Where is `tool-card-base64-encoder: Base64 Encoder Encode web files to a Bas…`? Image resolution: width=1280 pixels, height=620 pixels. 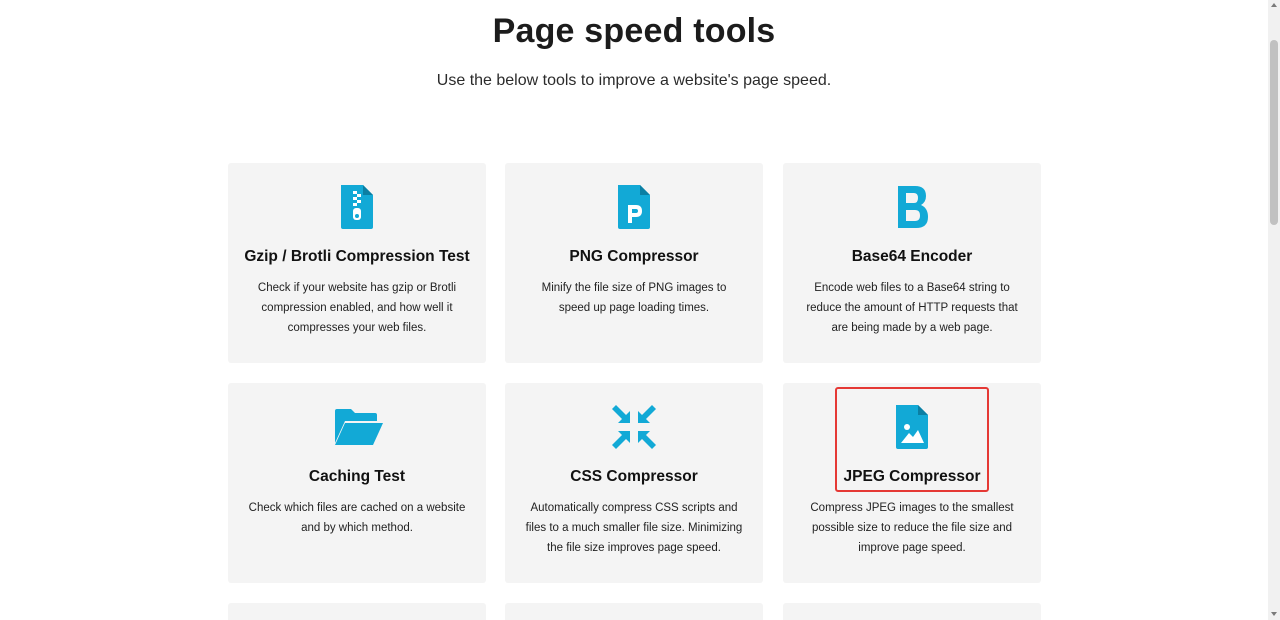 tool-card-base64-encoder: Base64 Encoder Encode web files to a Bas… is located at coordinates (912, 263).